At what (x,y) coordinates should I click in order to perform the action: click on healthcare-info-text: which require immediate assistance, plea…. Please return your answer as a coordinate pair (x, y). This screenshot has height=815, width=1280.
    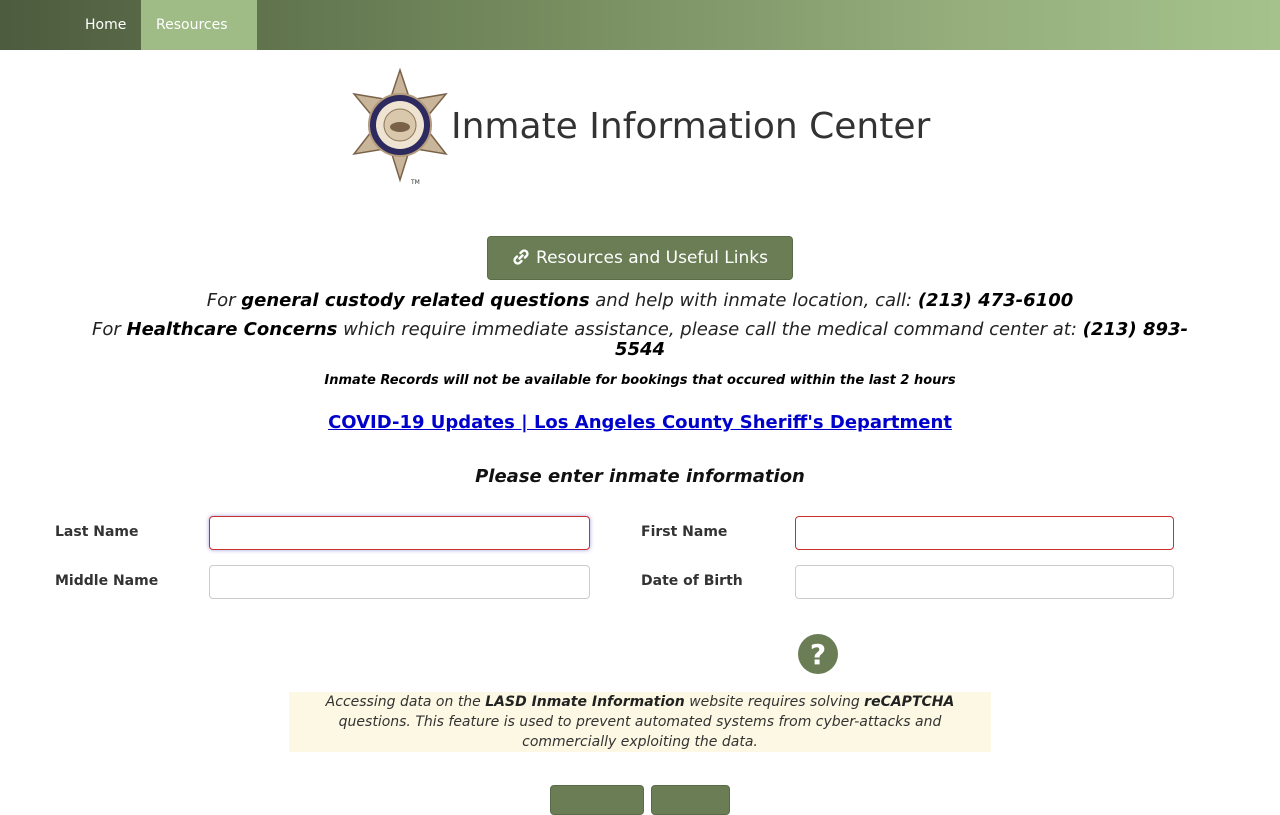
    Looking at the image, I should click on (710, 329).